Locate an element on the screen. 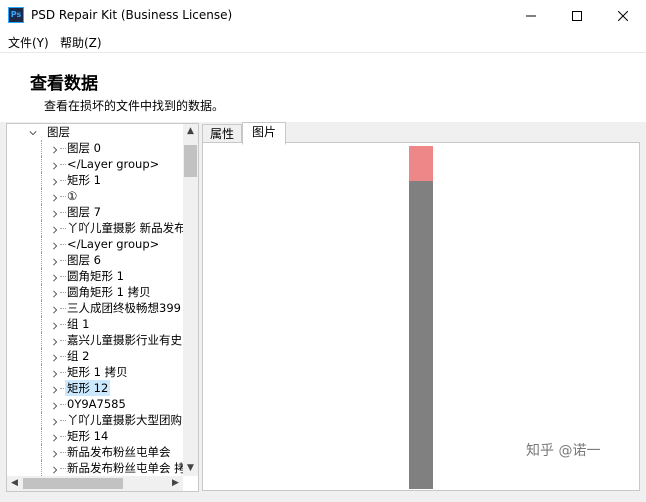  tree-item-label: 图层 7 is located at coordinates (84, 212).